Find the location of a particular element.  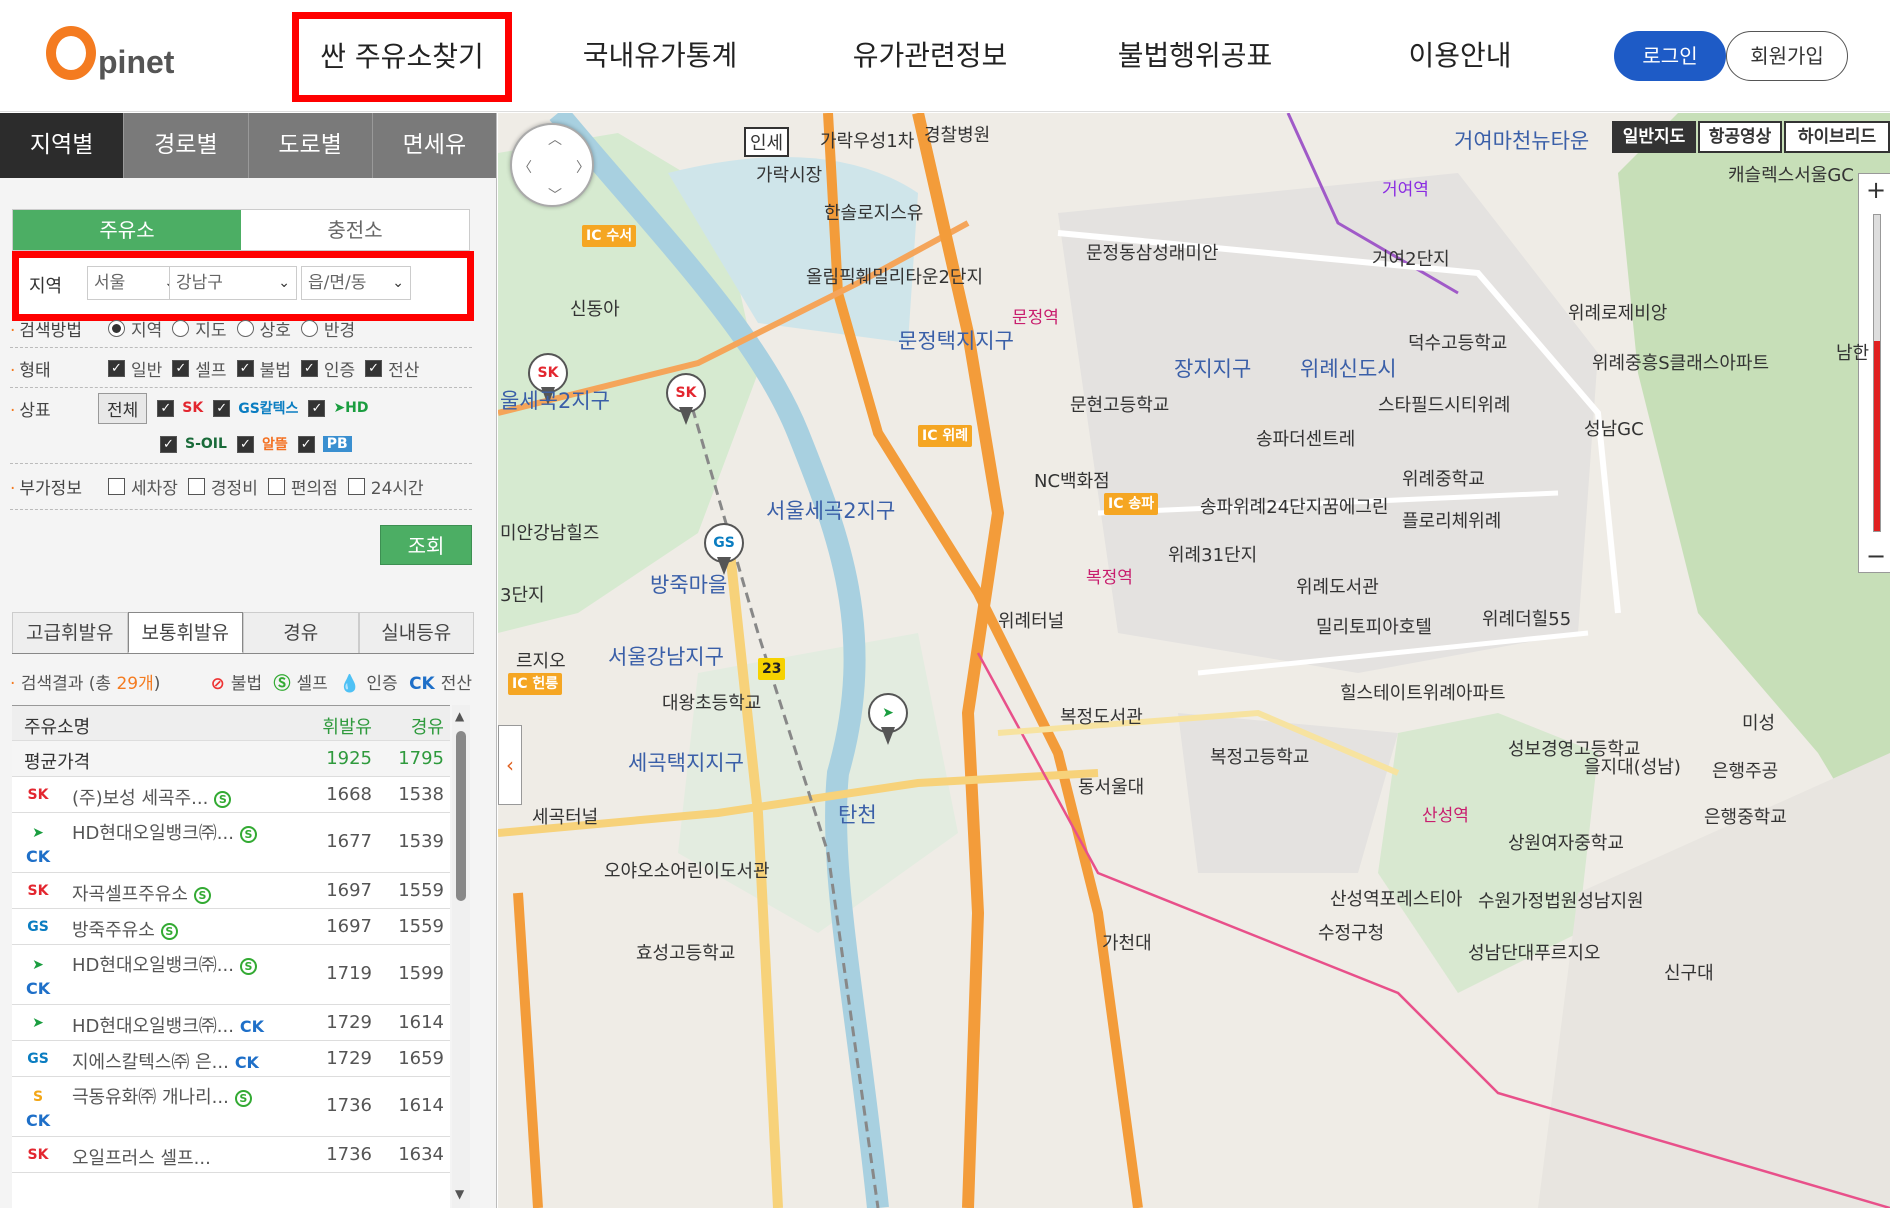

col-diesel: 경유 is located at coordinates (413, 726).